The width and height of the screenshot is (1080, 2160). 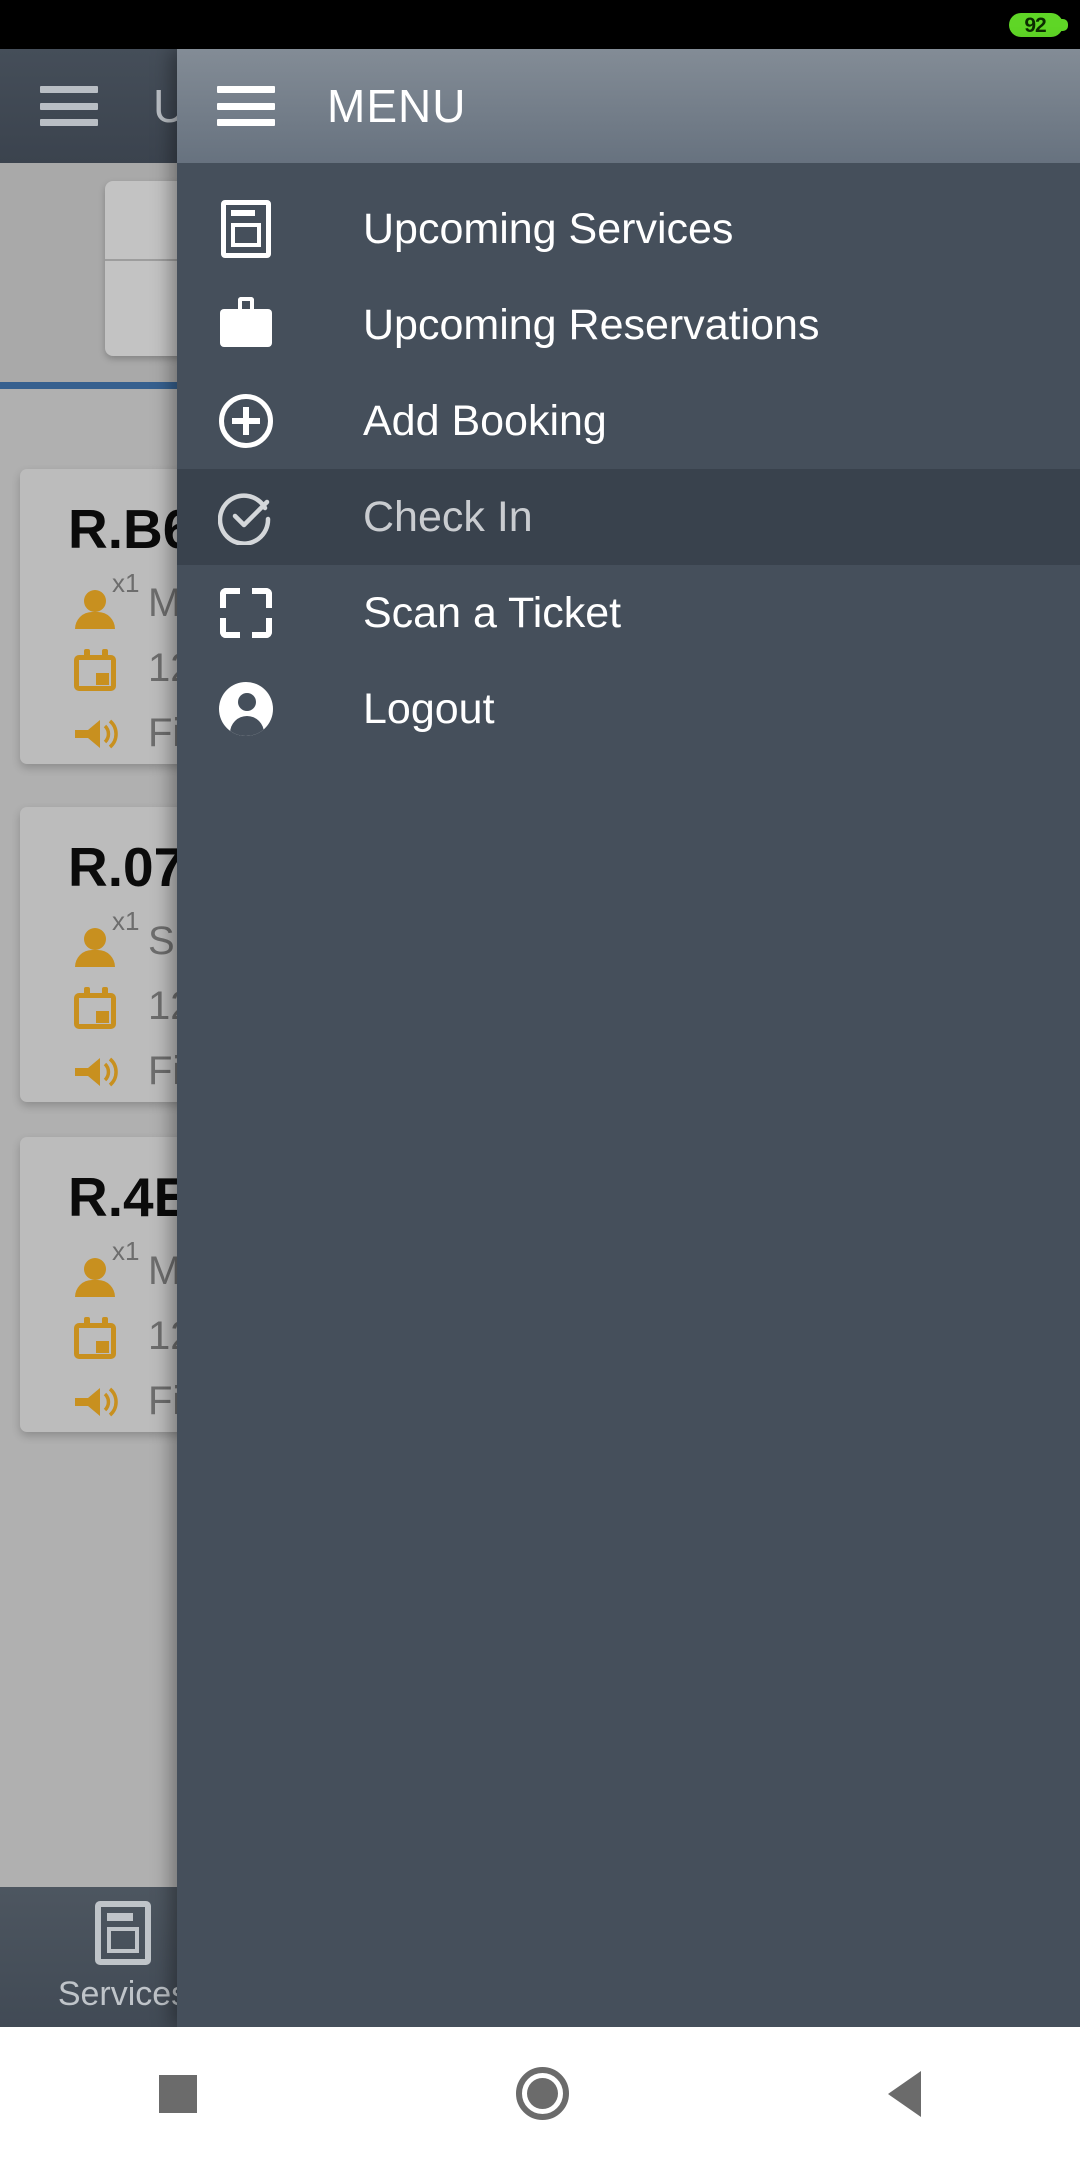 I want to click on menu-item-upcoming-reservations: Upcoming Reservations, so click(x=628, y=325).